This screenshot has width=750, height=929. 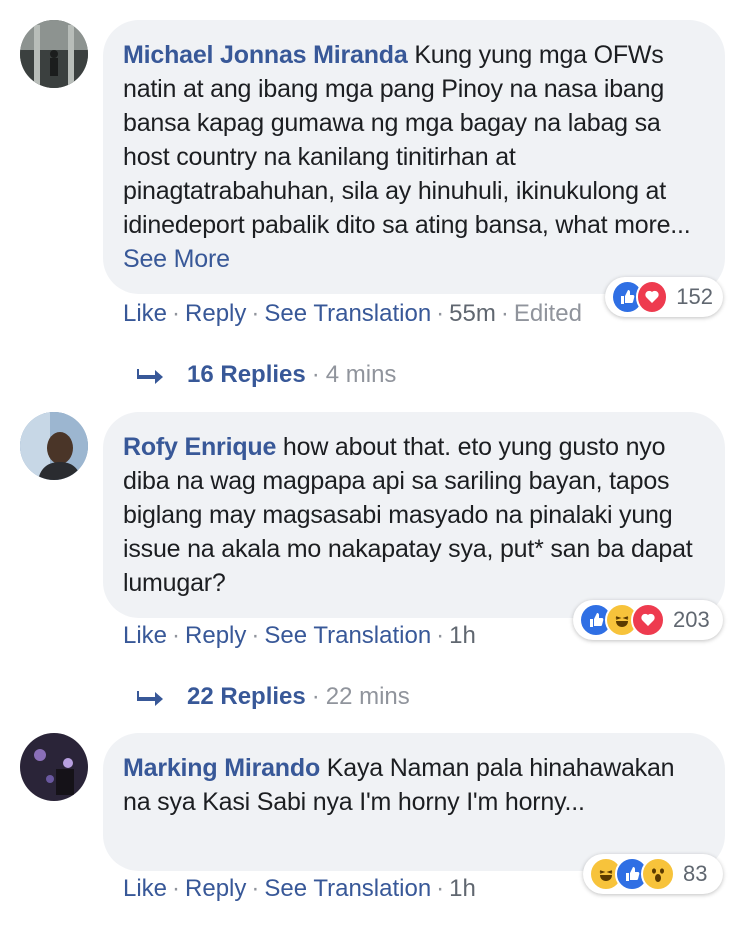 I want to click on see-more-link: See More, so click(x=176, y=259).